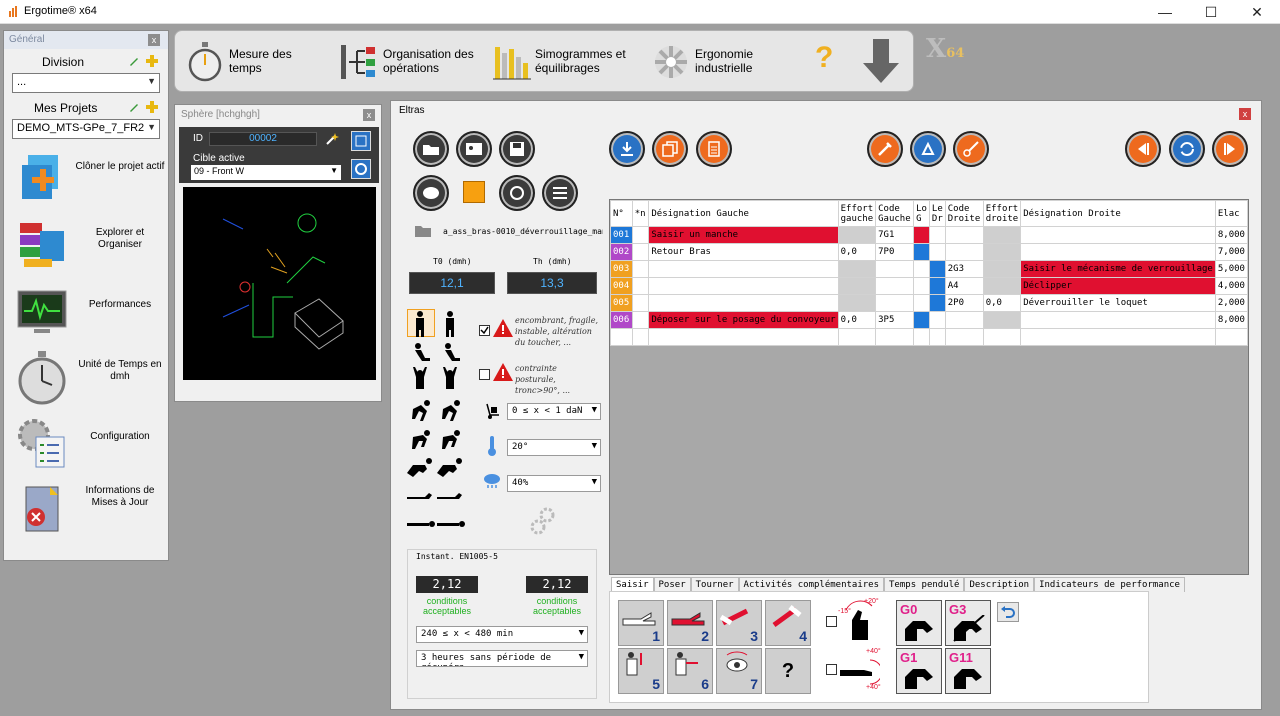  Describe the element at coordinates (431, 149) in the screenshot. I see `open-folder-button` at that location.